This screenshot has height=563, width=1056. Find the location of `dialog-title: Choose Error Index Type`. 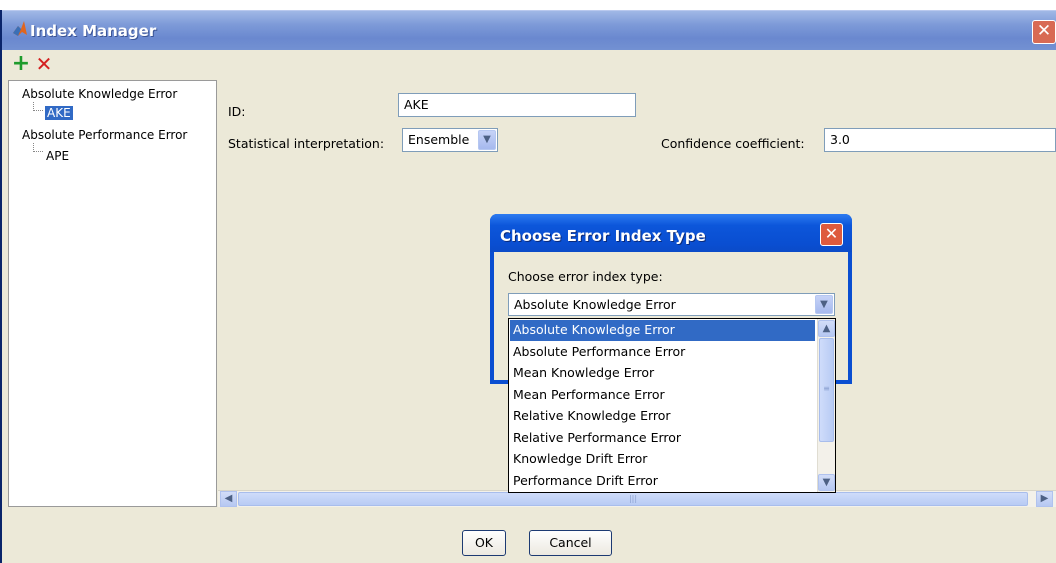

dialog-title: Choose Error Index Type is located at coordinates (603, 236).